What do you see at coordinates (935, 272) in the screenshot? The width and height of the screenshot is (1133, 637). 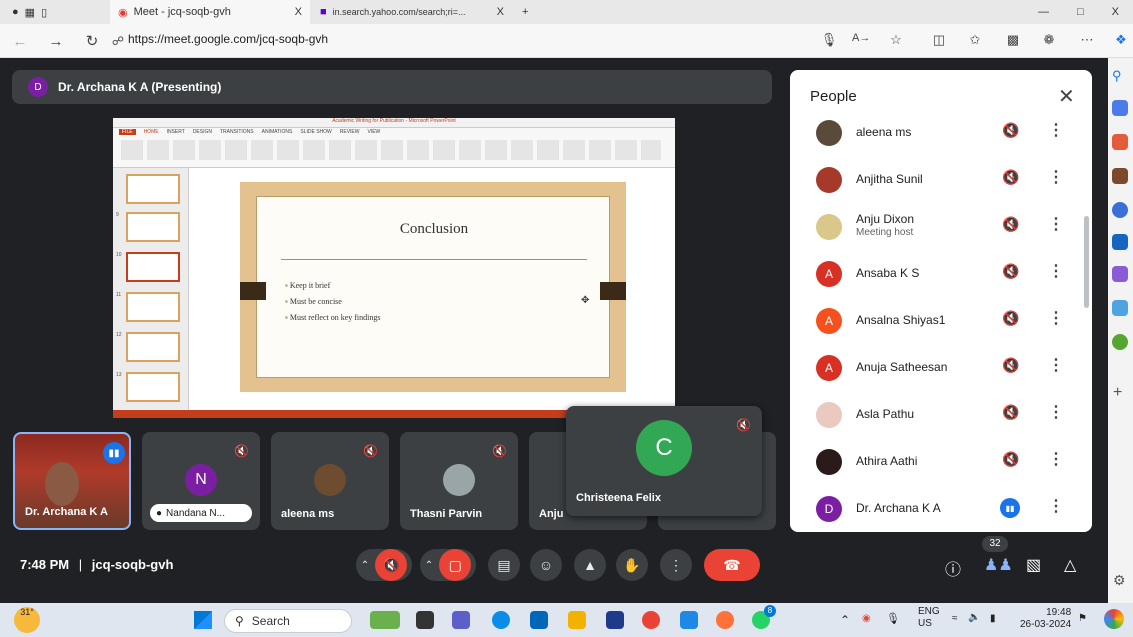 I see `people-list-item: A Ansaba K S 🔇 ⋮` at bounding box center [935, 272].